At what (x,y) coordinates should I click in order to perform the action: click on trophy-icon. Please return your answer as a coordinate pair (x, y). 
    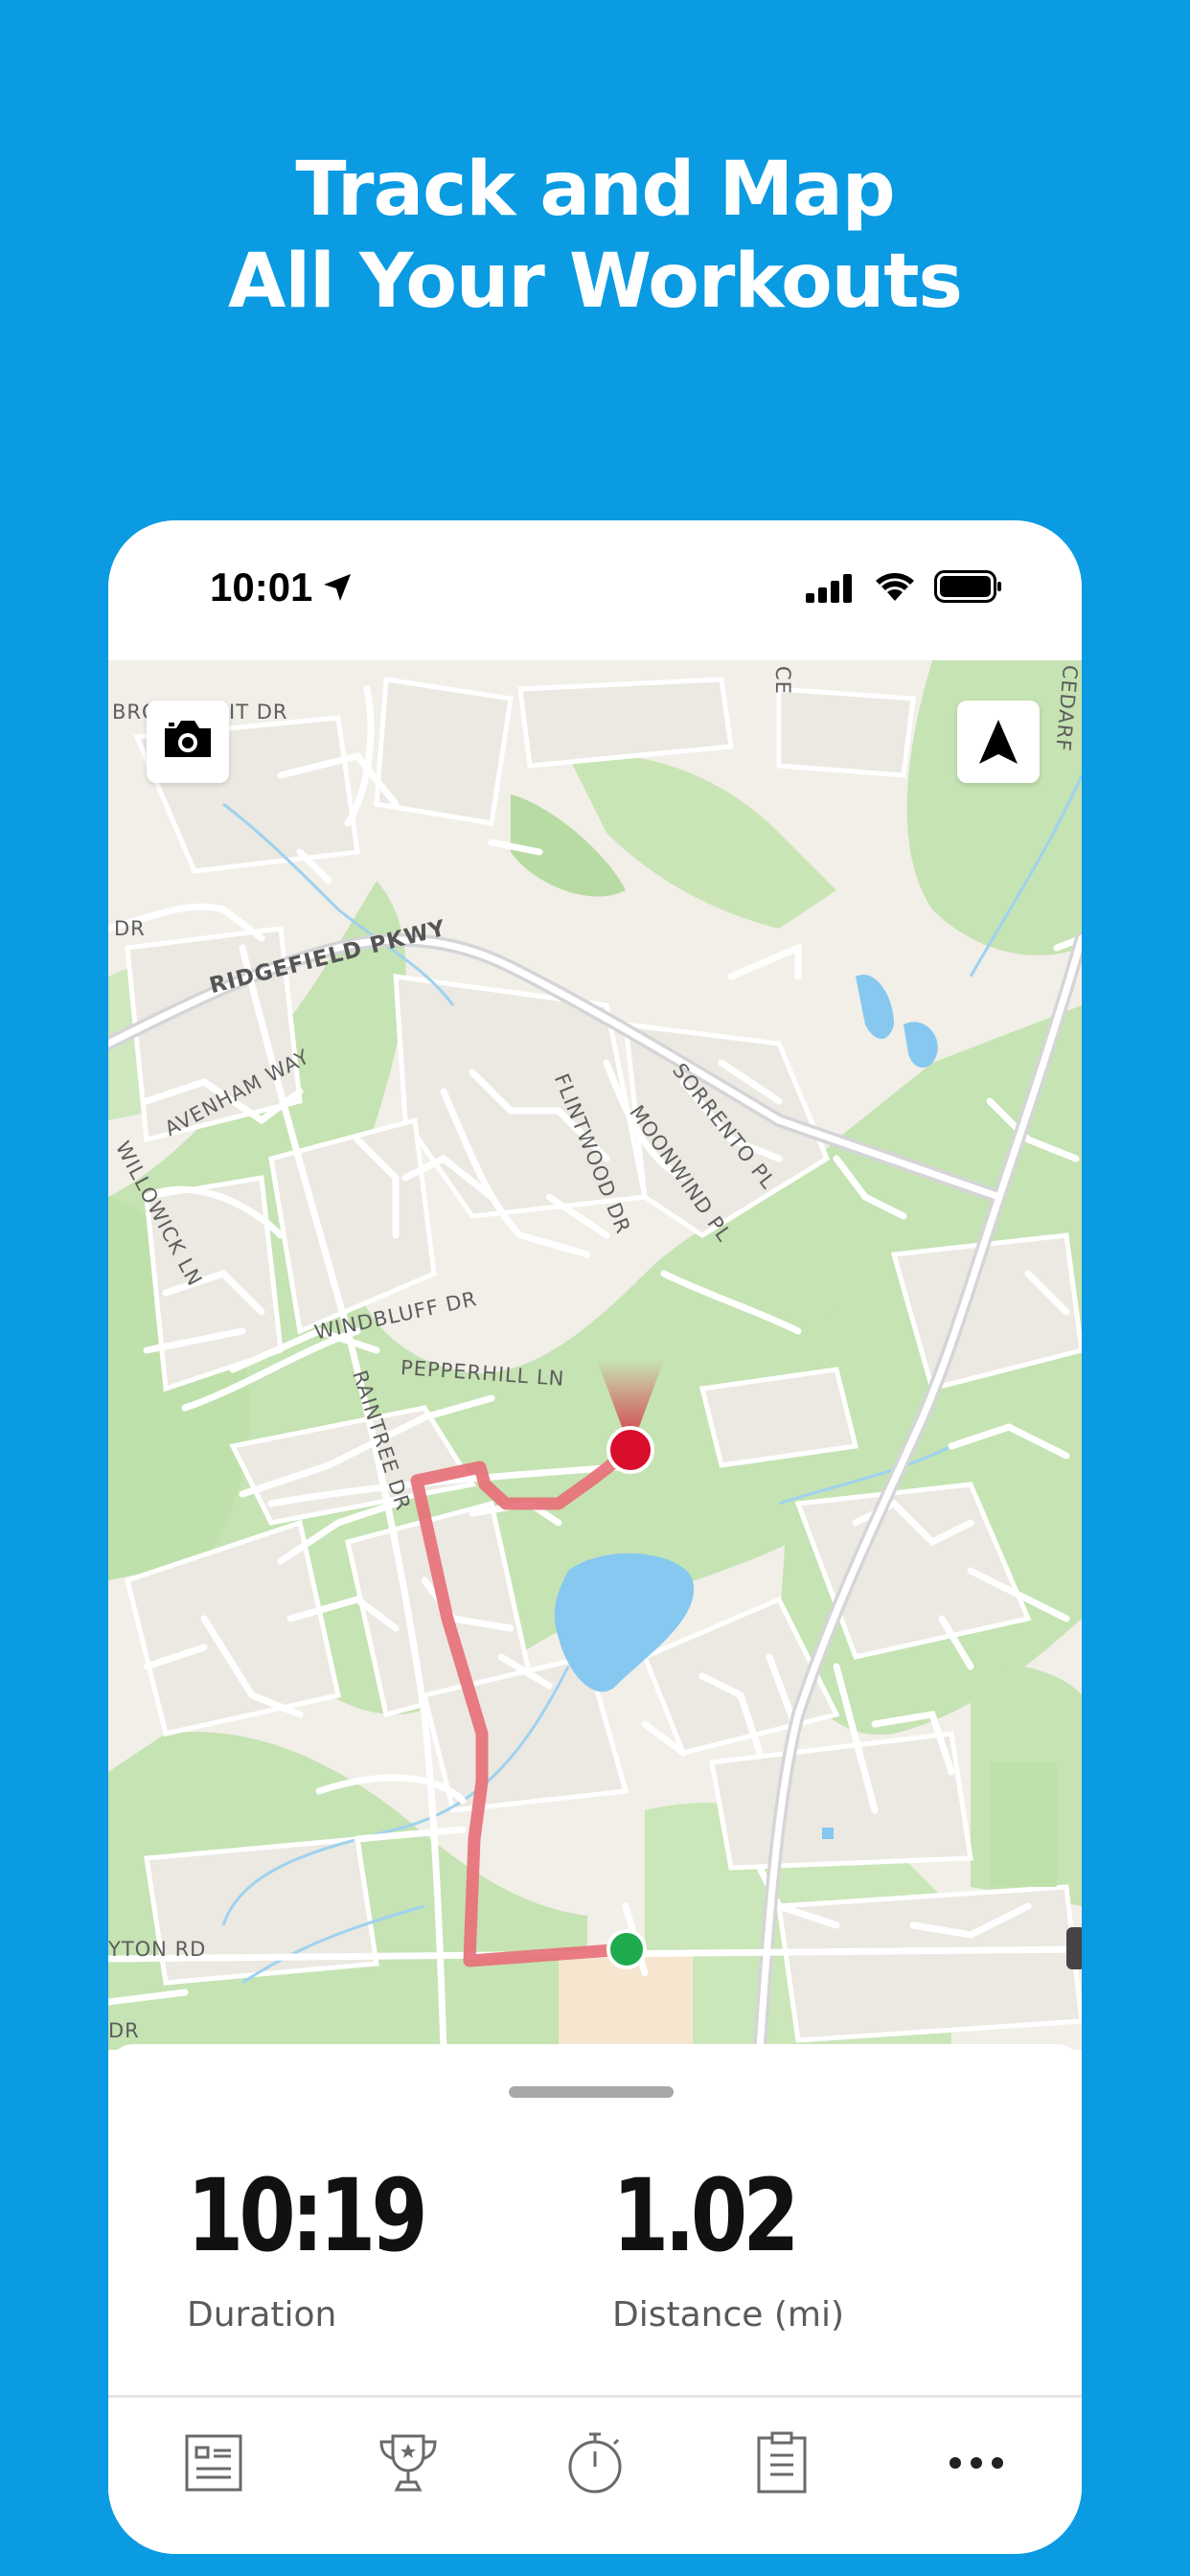
    Looking at the image, I should click on (408, 2463).